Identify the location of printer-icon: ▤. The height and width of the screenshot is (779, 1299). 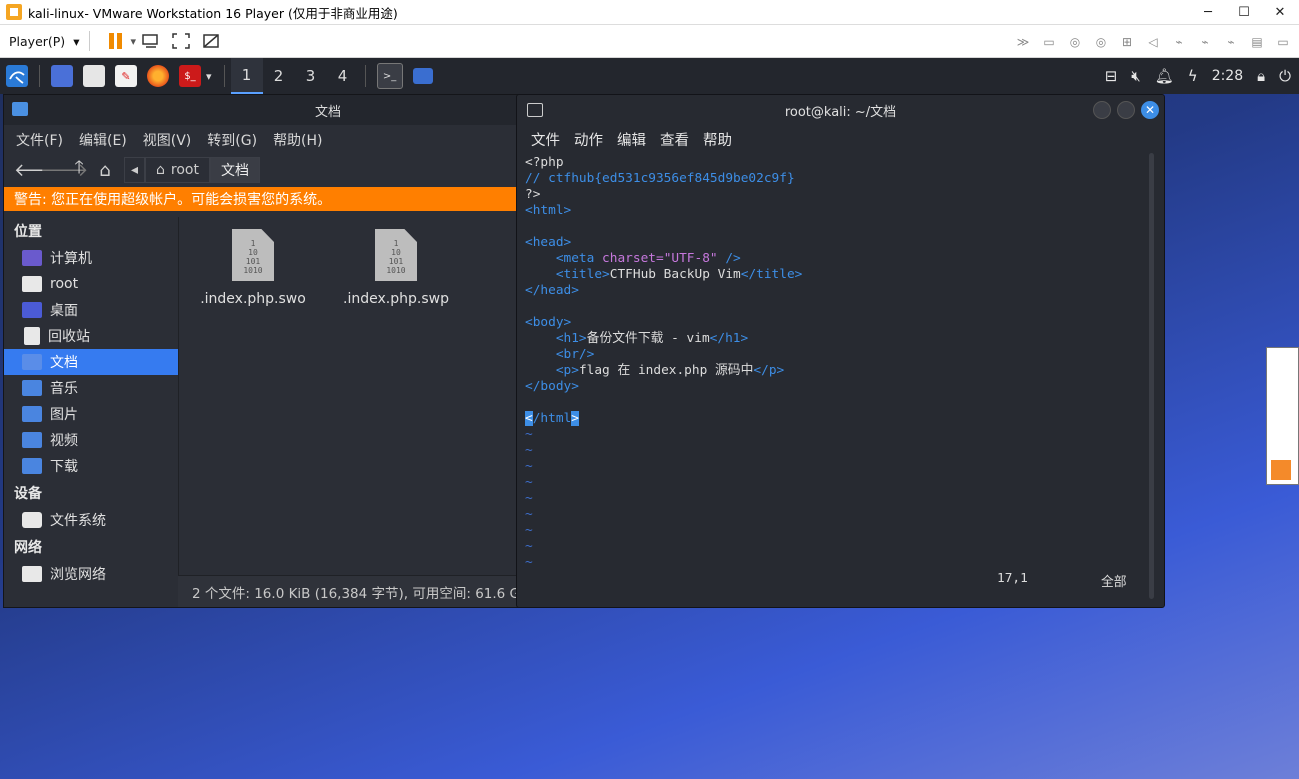
(1257, 42).